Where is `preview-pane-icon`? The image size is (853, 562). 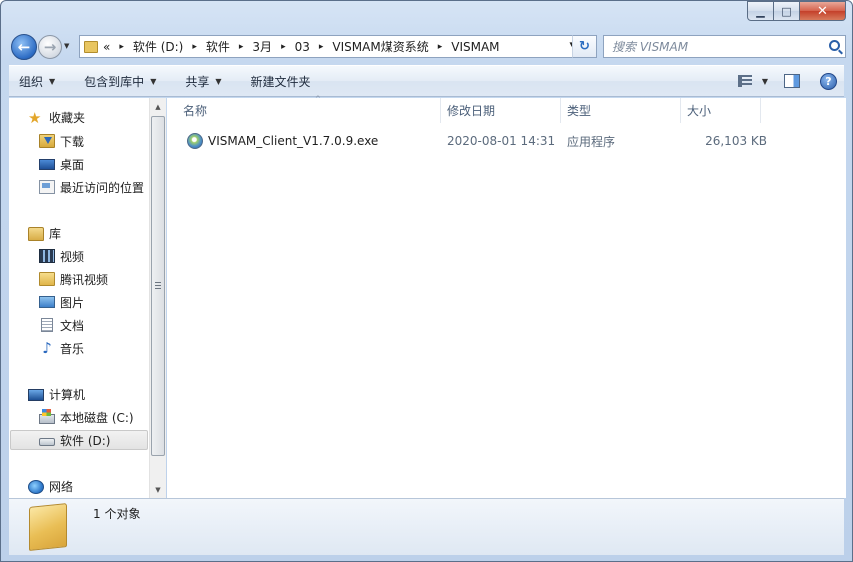 preview-pane-icon is located at coordinates (792, 81).